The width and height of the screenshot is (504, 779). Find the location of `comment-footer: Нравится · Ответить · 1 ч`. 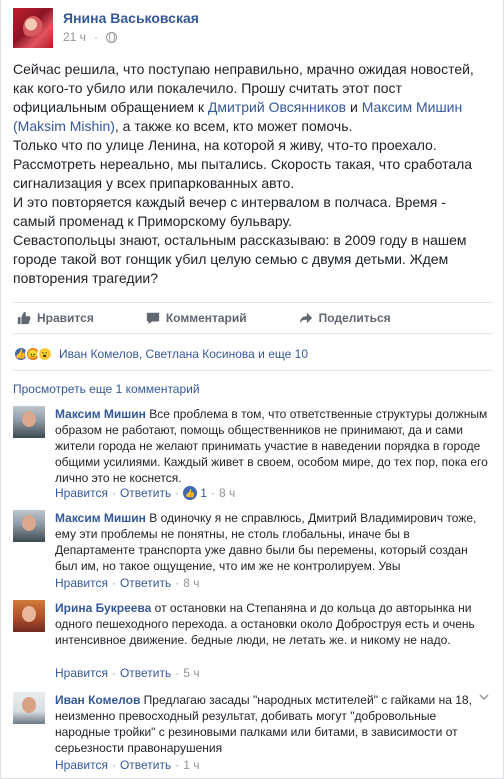

comment-footer: Нравится · Ответить · 1 ч is located at coordinates (127, 765).